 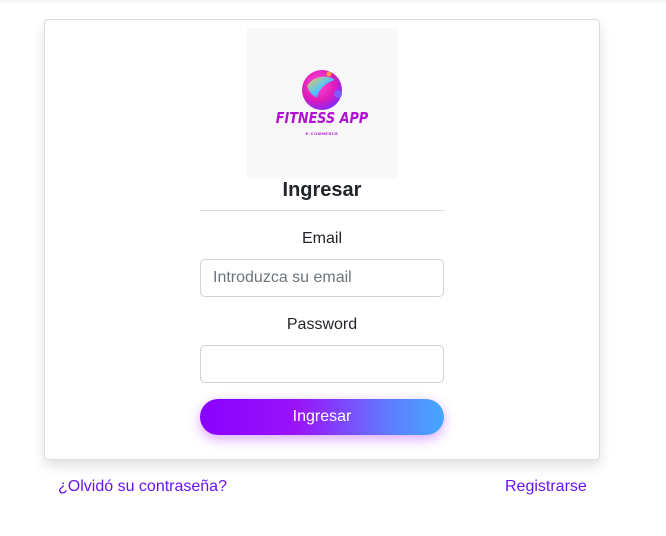 I want to click on form-title: Ingresar, so click(x=322, y=190).